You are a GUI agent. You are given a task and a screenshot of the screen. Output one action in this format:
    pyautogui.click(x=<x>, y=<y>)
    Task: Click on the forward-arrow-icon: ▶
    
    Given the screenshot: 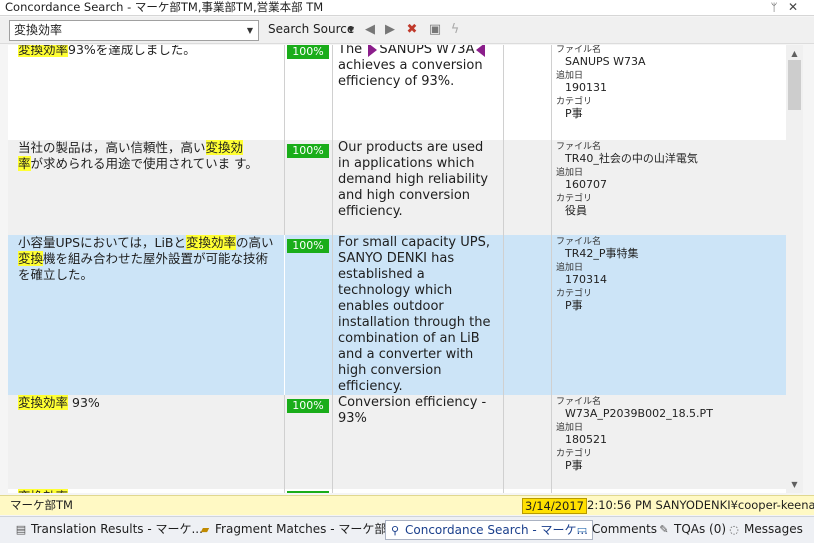 What is the action you would take?
    pyautogui.click(x=390, y=30)
    